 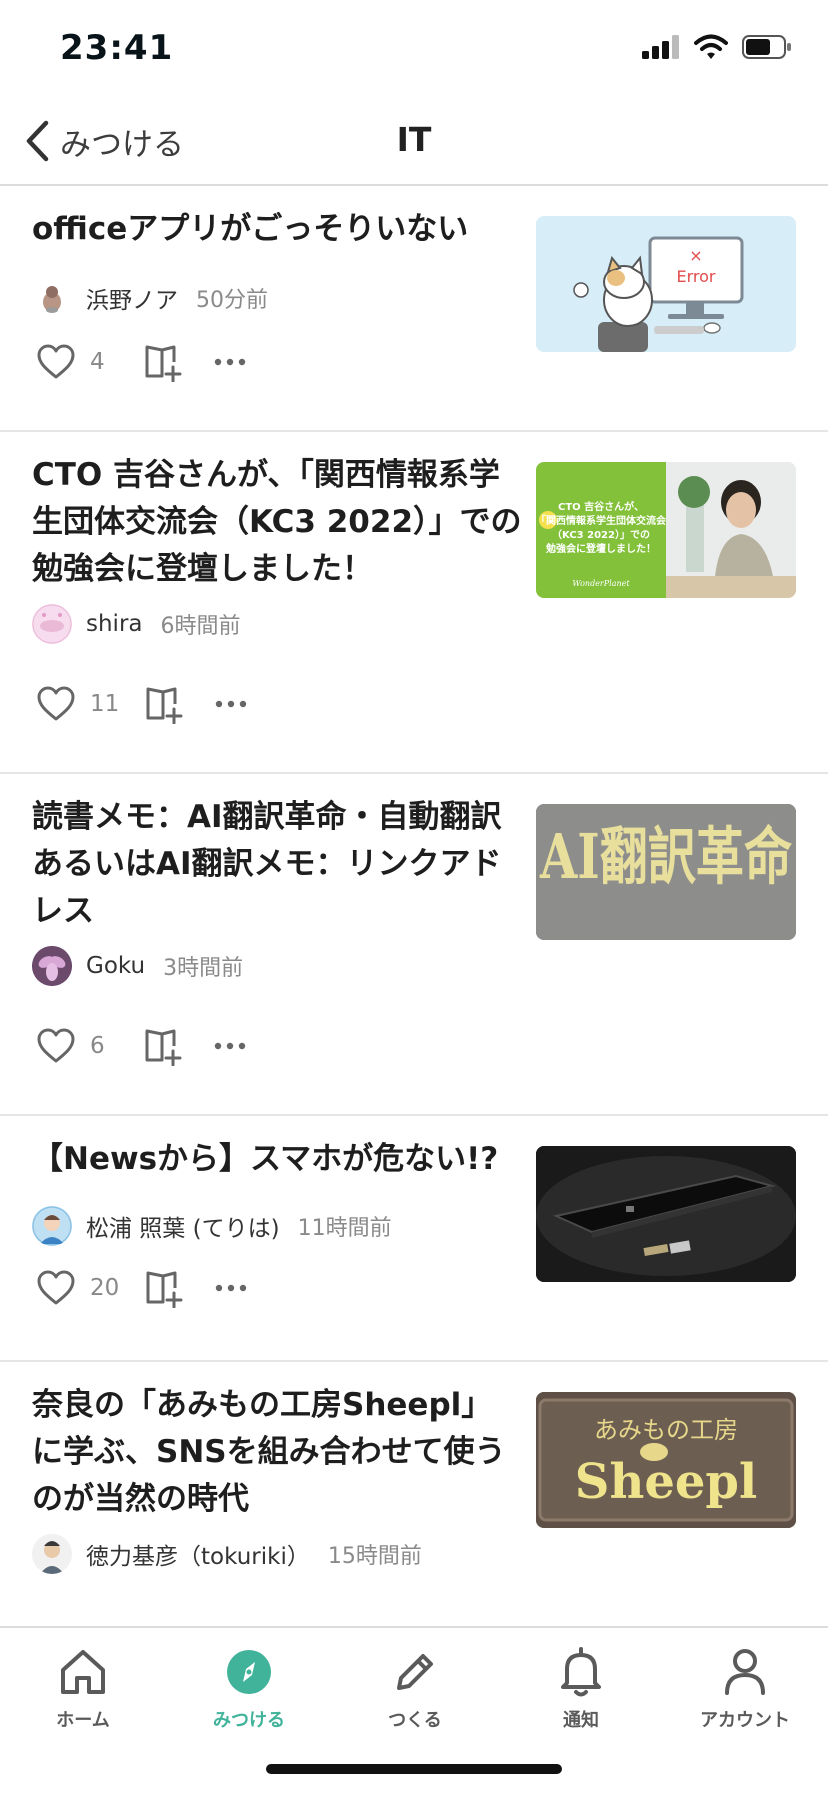 What do you see at coordinates (97, 1046) in the screenshot?
I see `like-count: 6` at bounding box center [97, 1046].